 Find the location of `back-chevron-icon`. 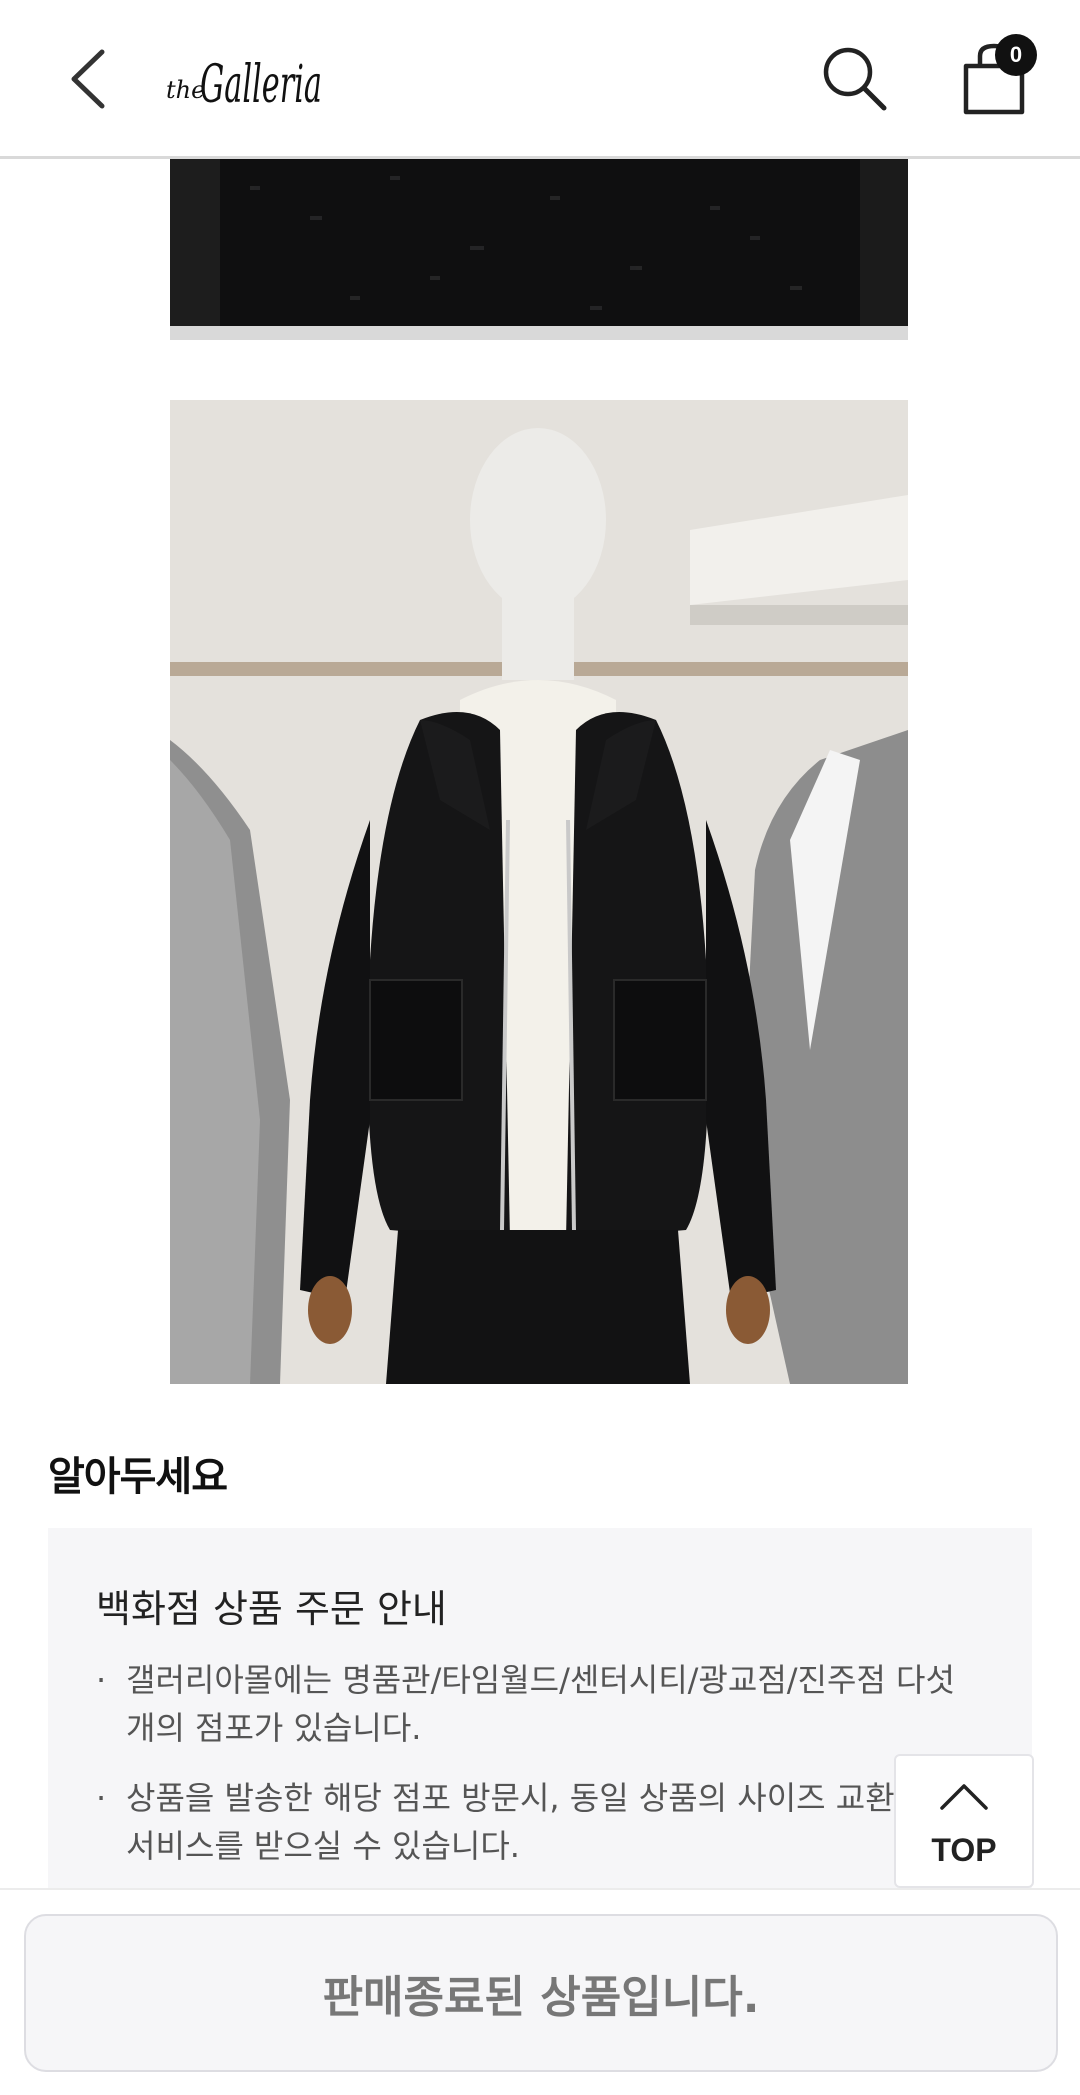

back-chevron-icon is located at coordinates (92, 79).